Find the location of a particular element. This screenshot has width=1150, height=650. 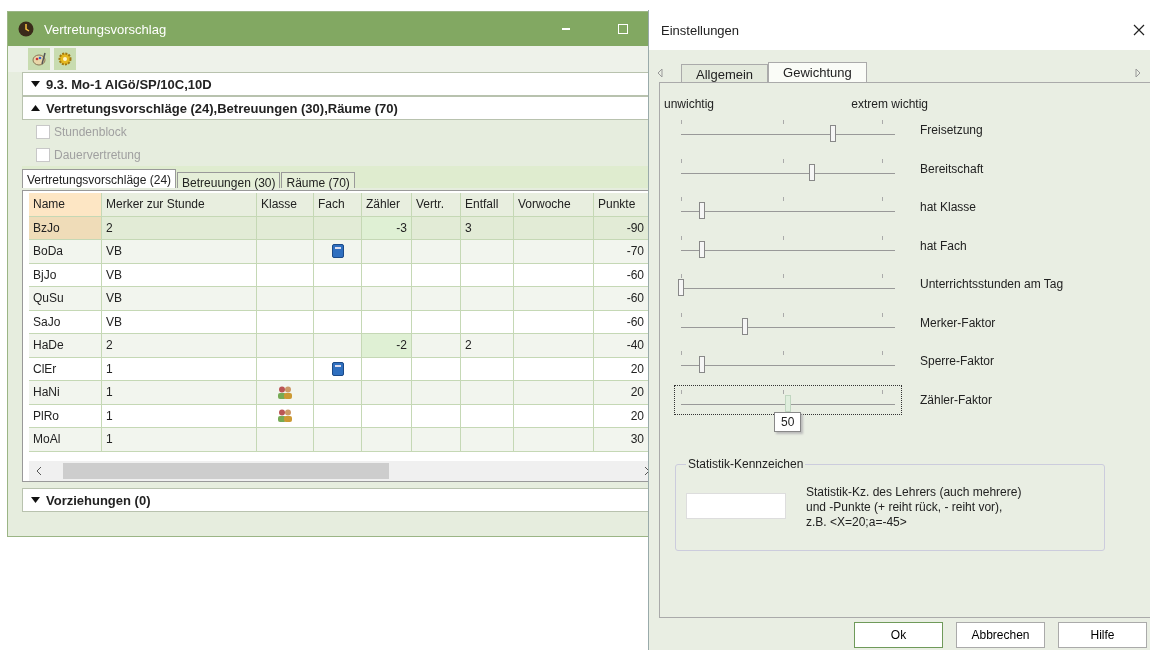

input-field is located at coordinates (736, 506).